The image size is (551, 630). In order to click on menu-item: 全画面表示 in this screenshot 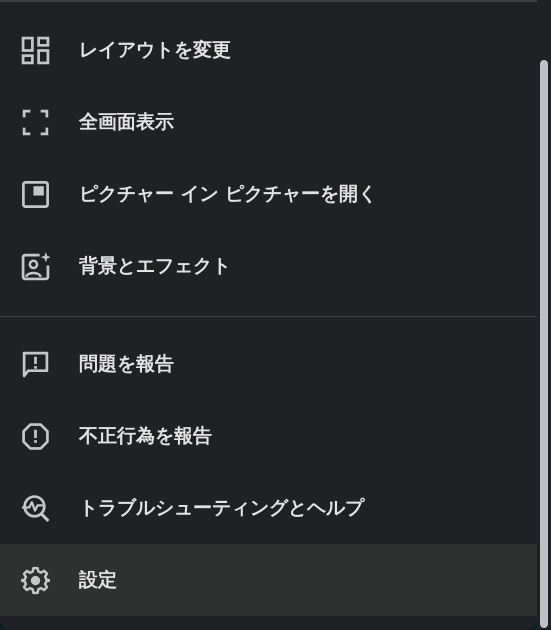, I will do `click(268, 122)`.